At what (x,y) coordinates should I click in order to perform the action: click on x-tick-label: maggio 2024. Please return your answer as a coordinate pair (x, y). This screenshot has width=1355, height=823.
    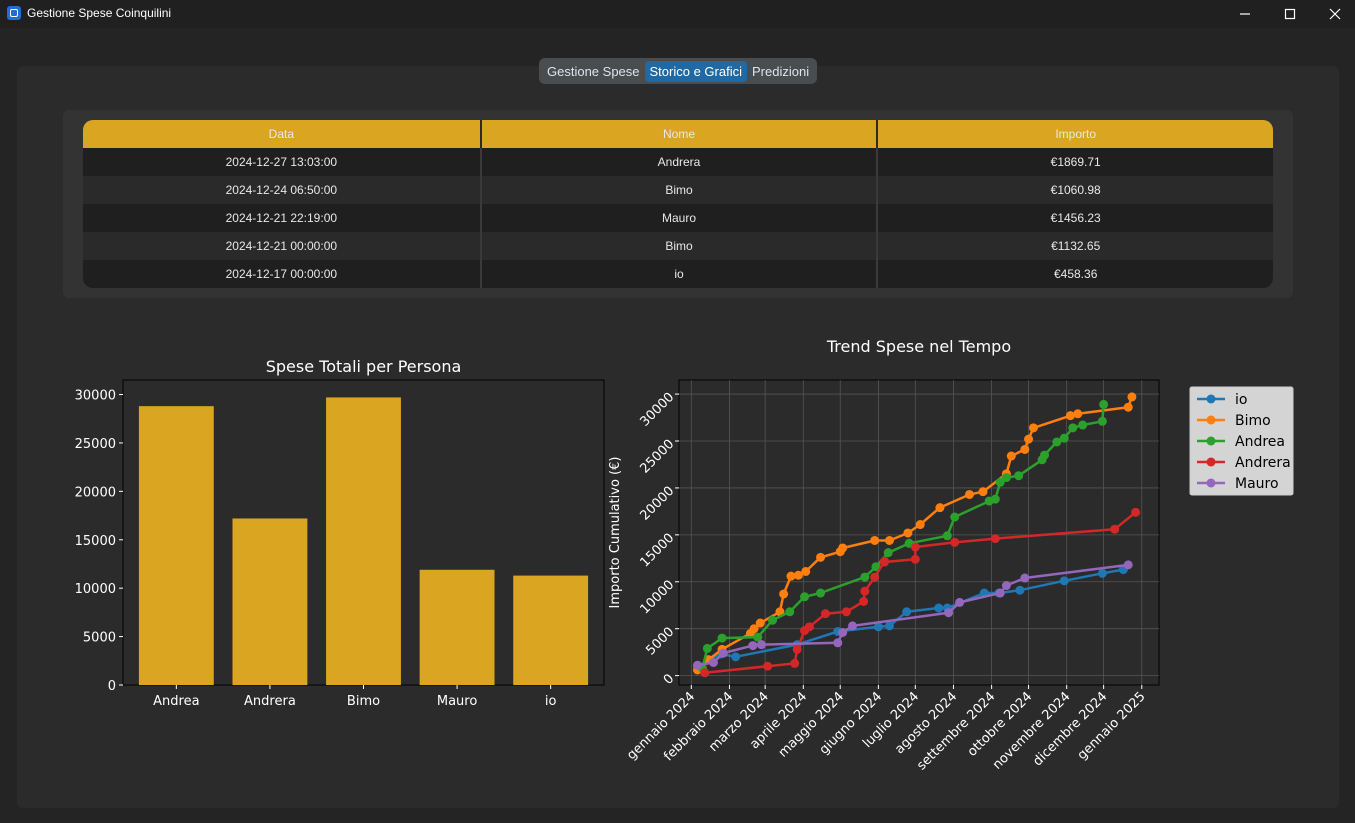
    Looking at the image, I should click on (811, 724).